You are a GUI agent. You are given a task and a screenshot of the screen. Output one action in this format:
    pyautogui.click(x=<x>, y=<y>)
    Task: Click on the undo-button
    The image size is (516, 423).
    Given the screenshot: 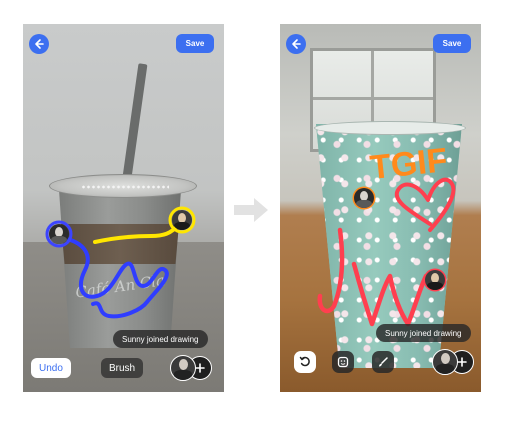 What is the action you would take?
    pyautogui.click(x=305, y=362)
    